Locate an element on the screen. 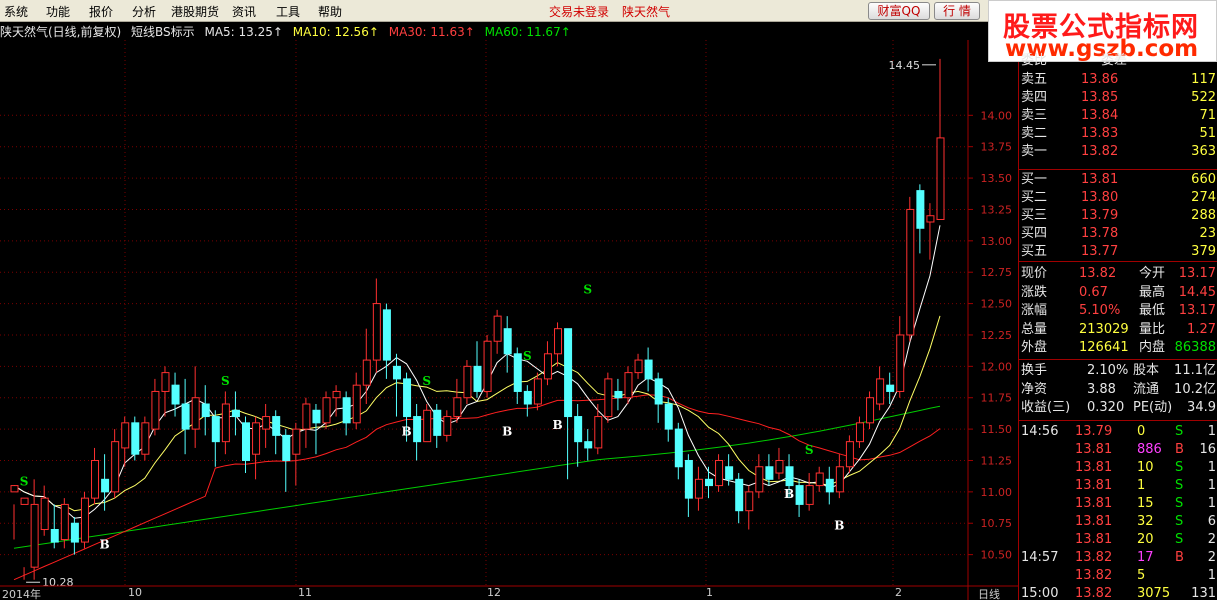 The width and height of the screenshot is (1217, 600). quote-label-2: 最高 is located at coordinates (1152, 292).